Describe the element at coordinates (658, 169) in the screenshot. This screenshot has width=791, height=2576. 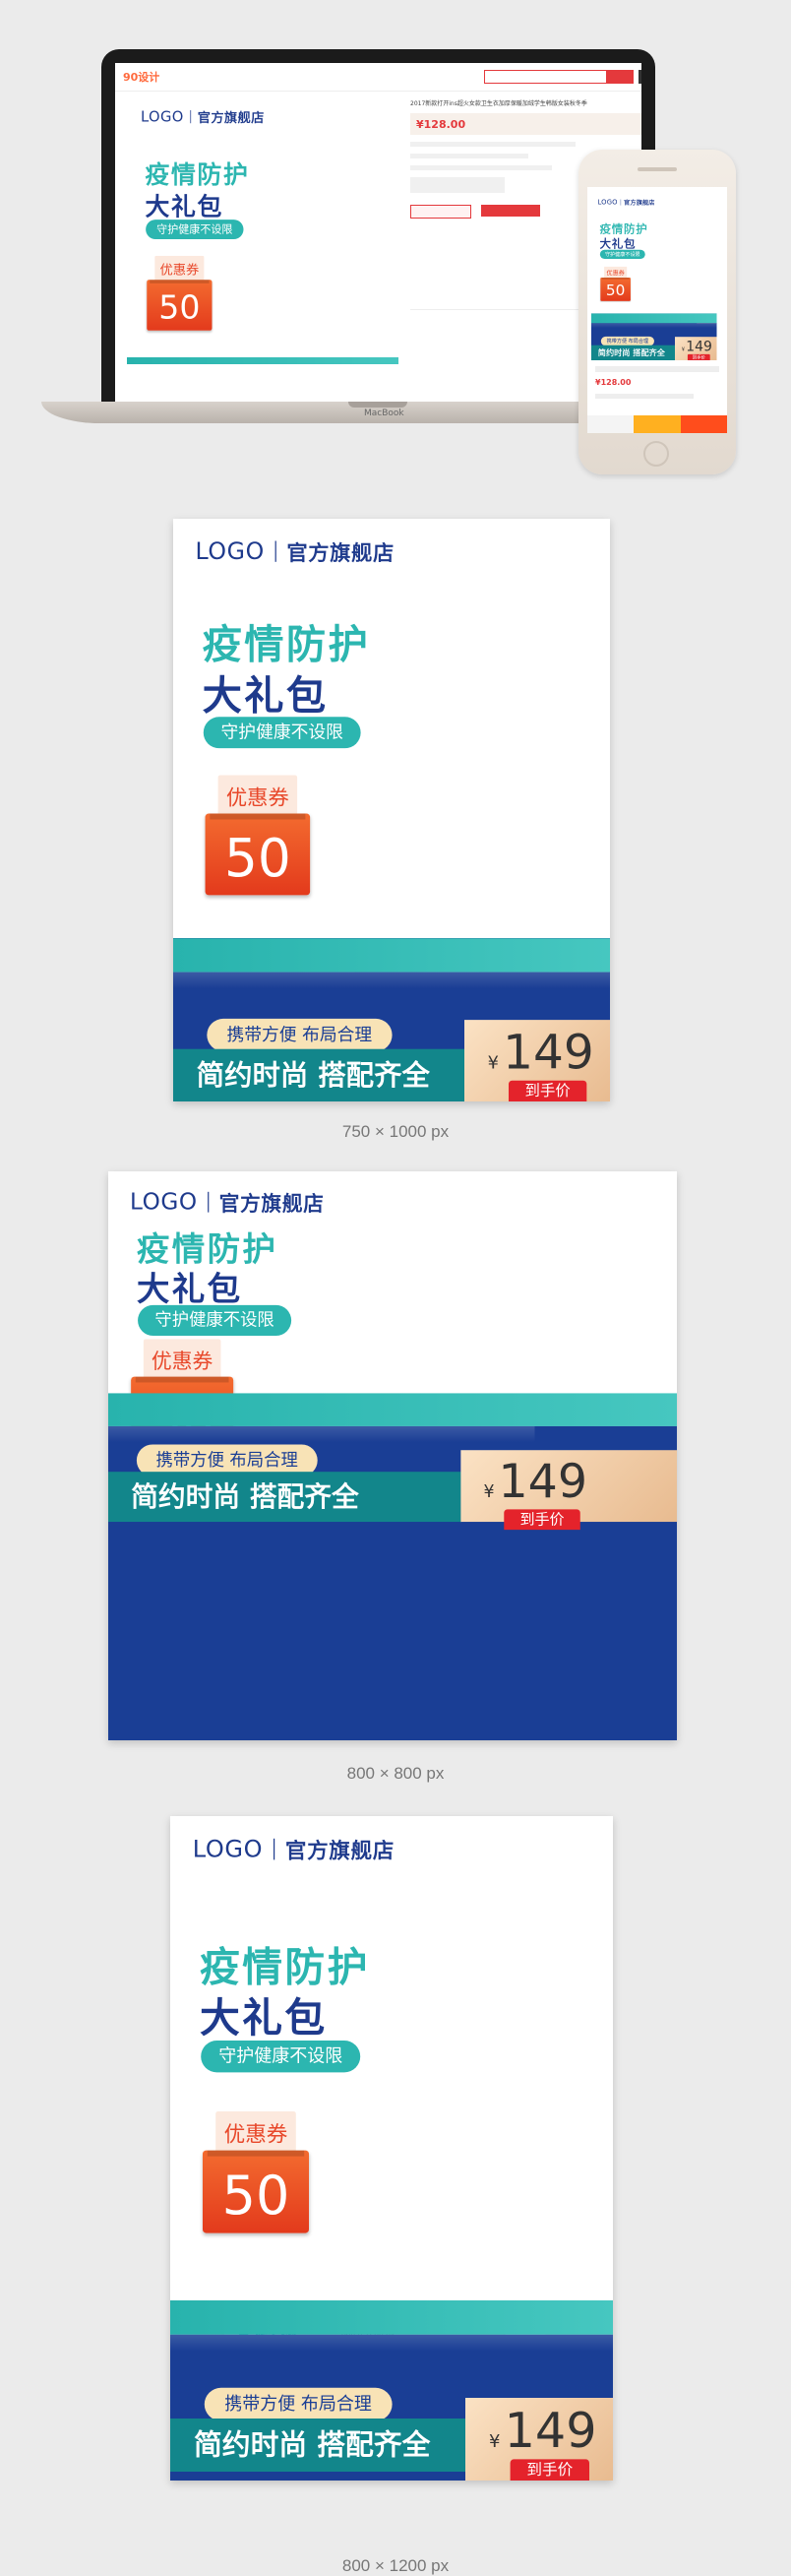
I see `phone-speaker` at that location.